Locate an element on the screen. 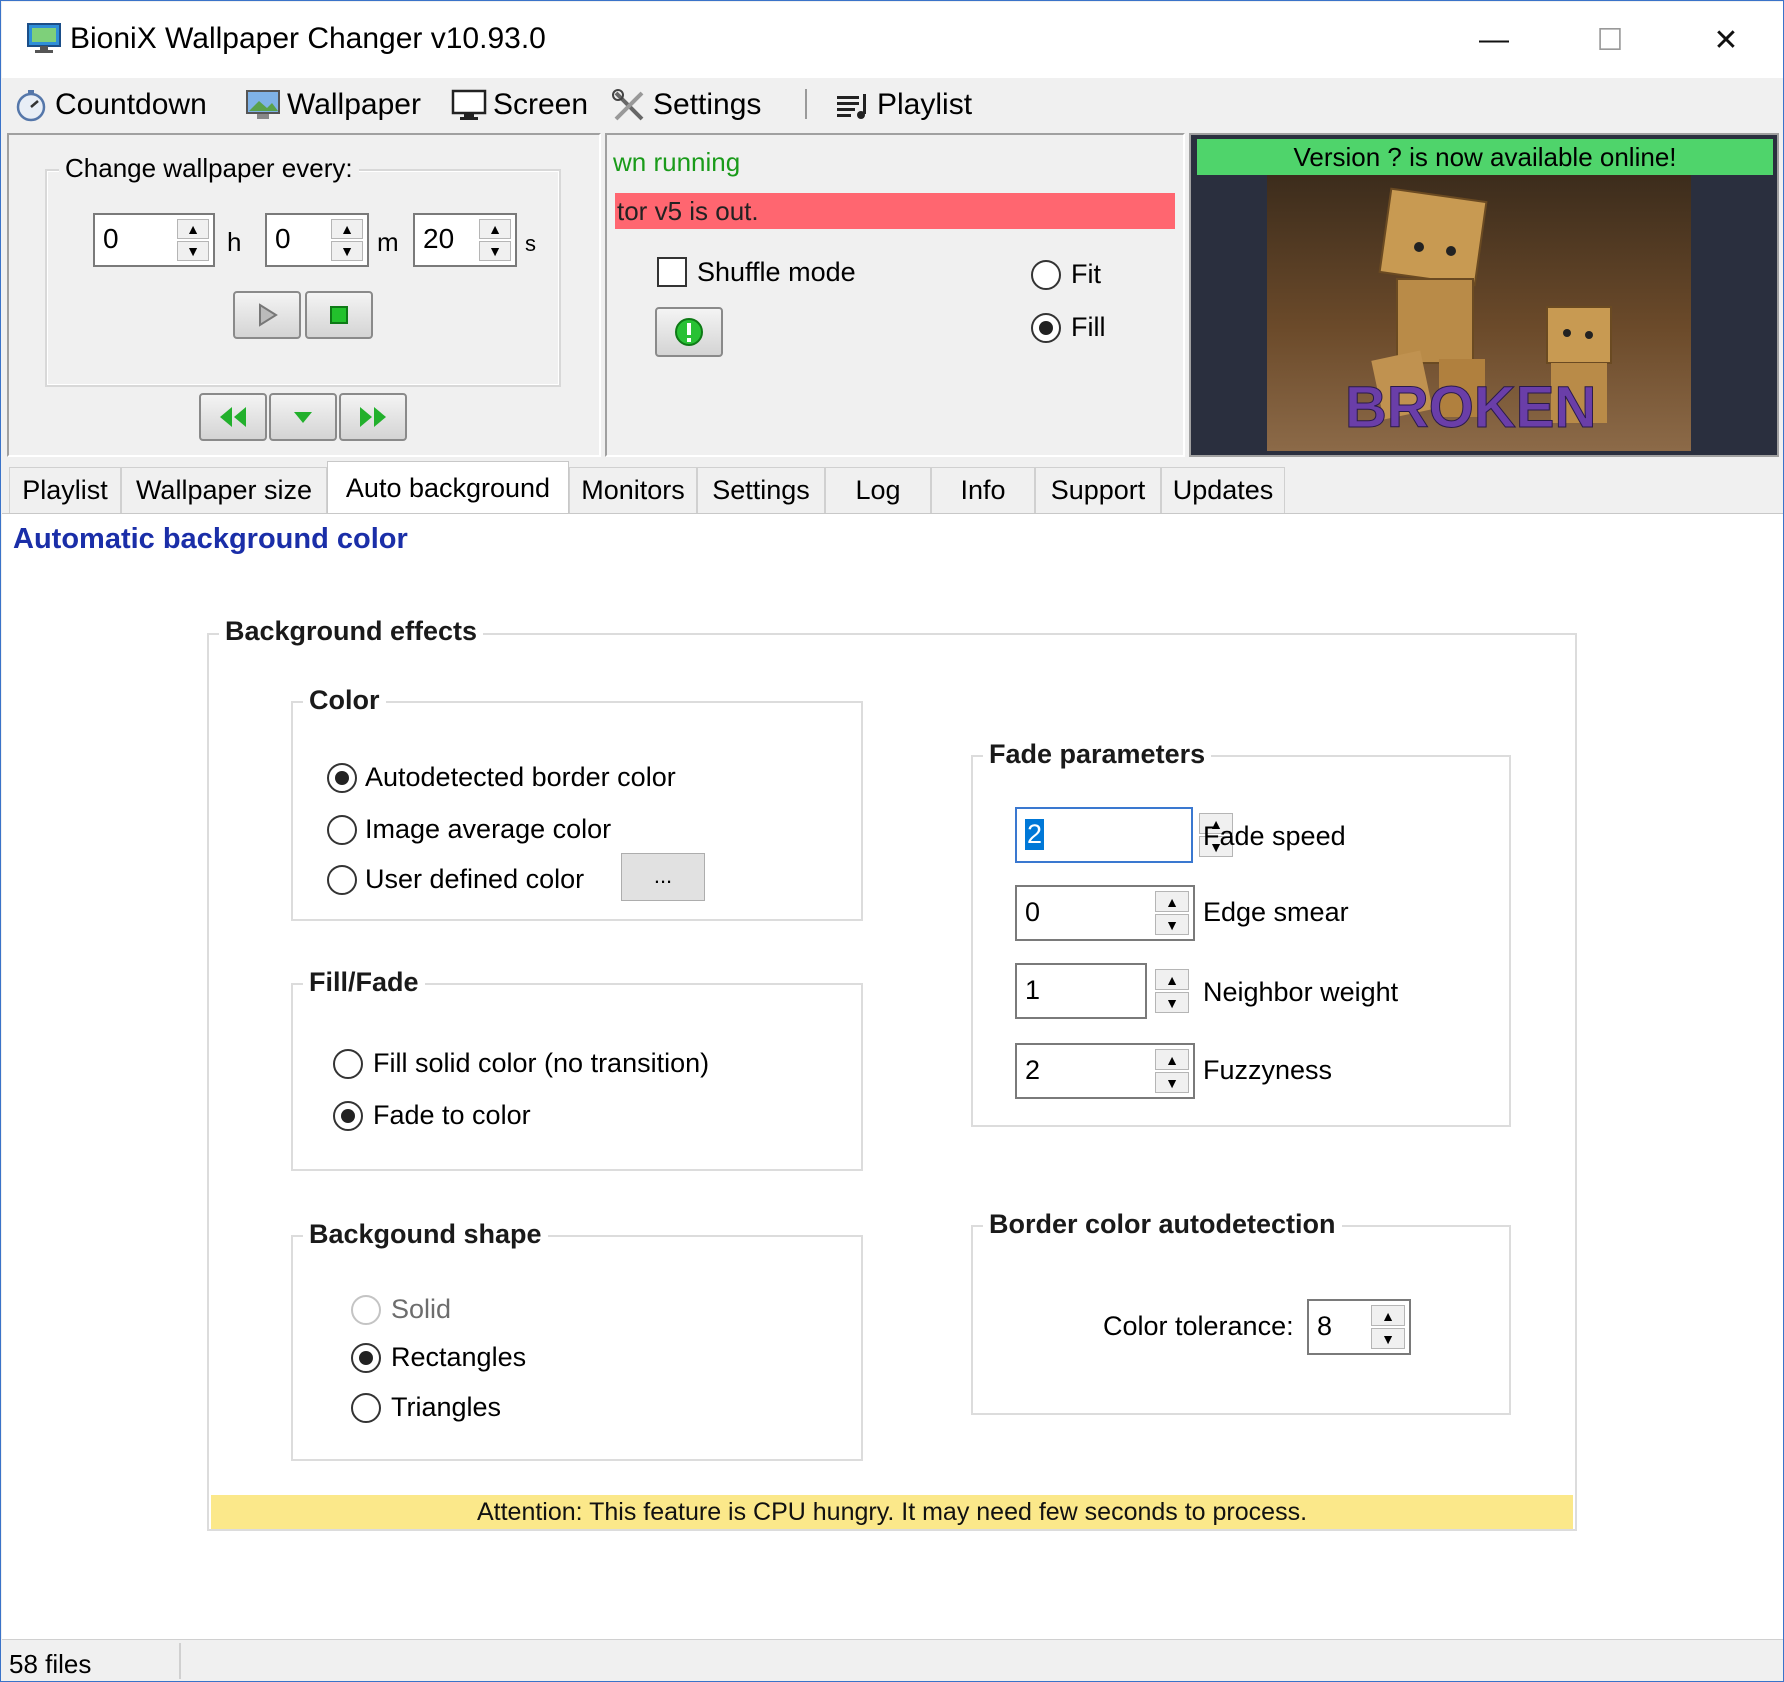 The height and width of the screenshot is (1682, 1784). fade-parameters-group-label: Fade parameters is located at coordinates (1097, 754).